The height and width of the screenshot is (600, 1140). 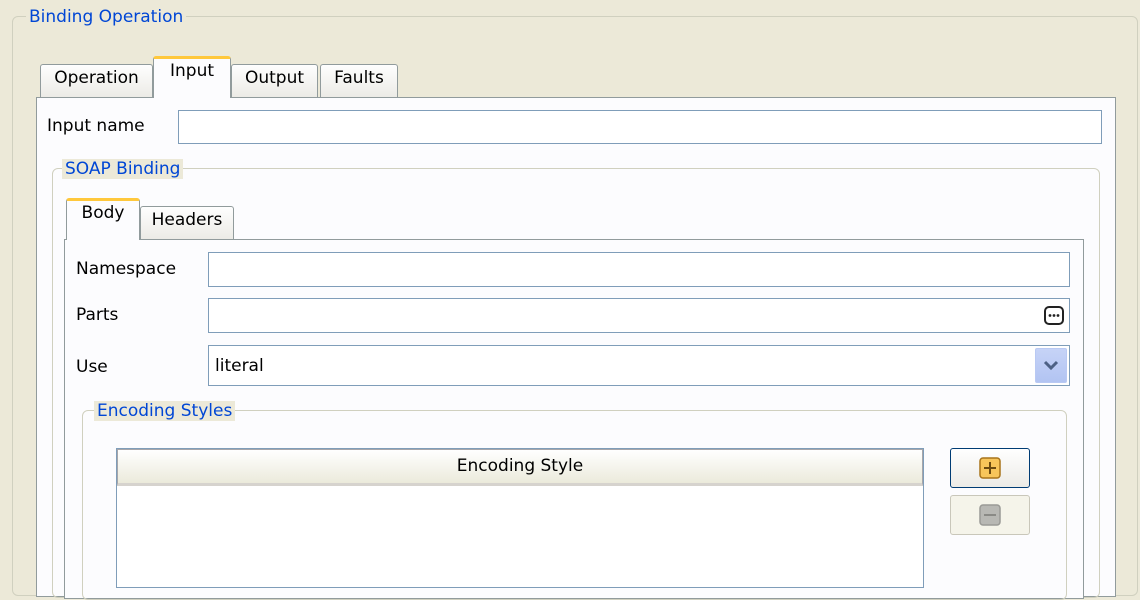 What do you see at coordinates (1051, 365) in the screenshot?
I see `chevron-down-icon` at bounding box center [1051, 365].